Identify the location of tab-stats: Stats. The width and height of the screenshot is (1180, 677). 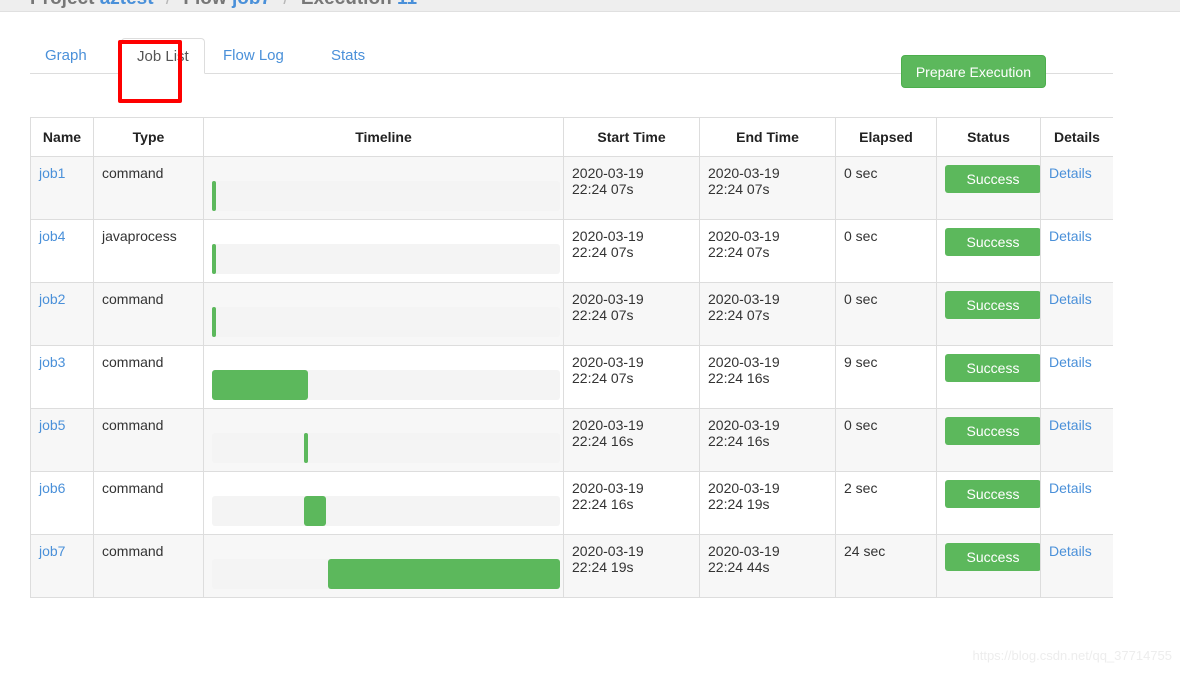
(348, 56).